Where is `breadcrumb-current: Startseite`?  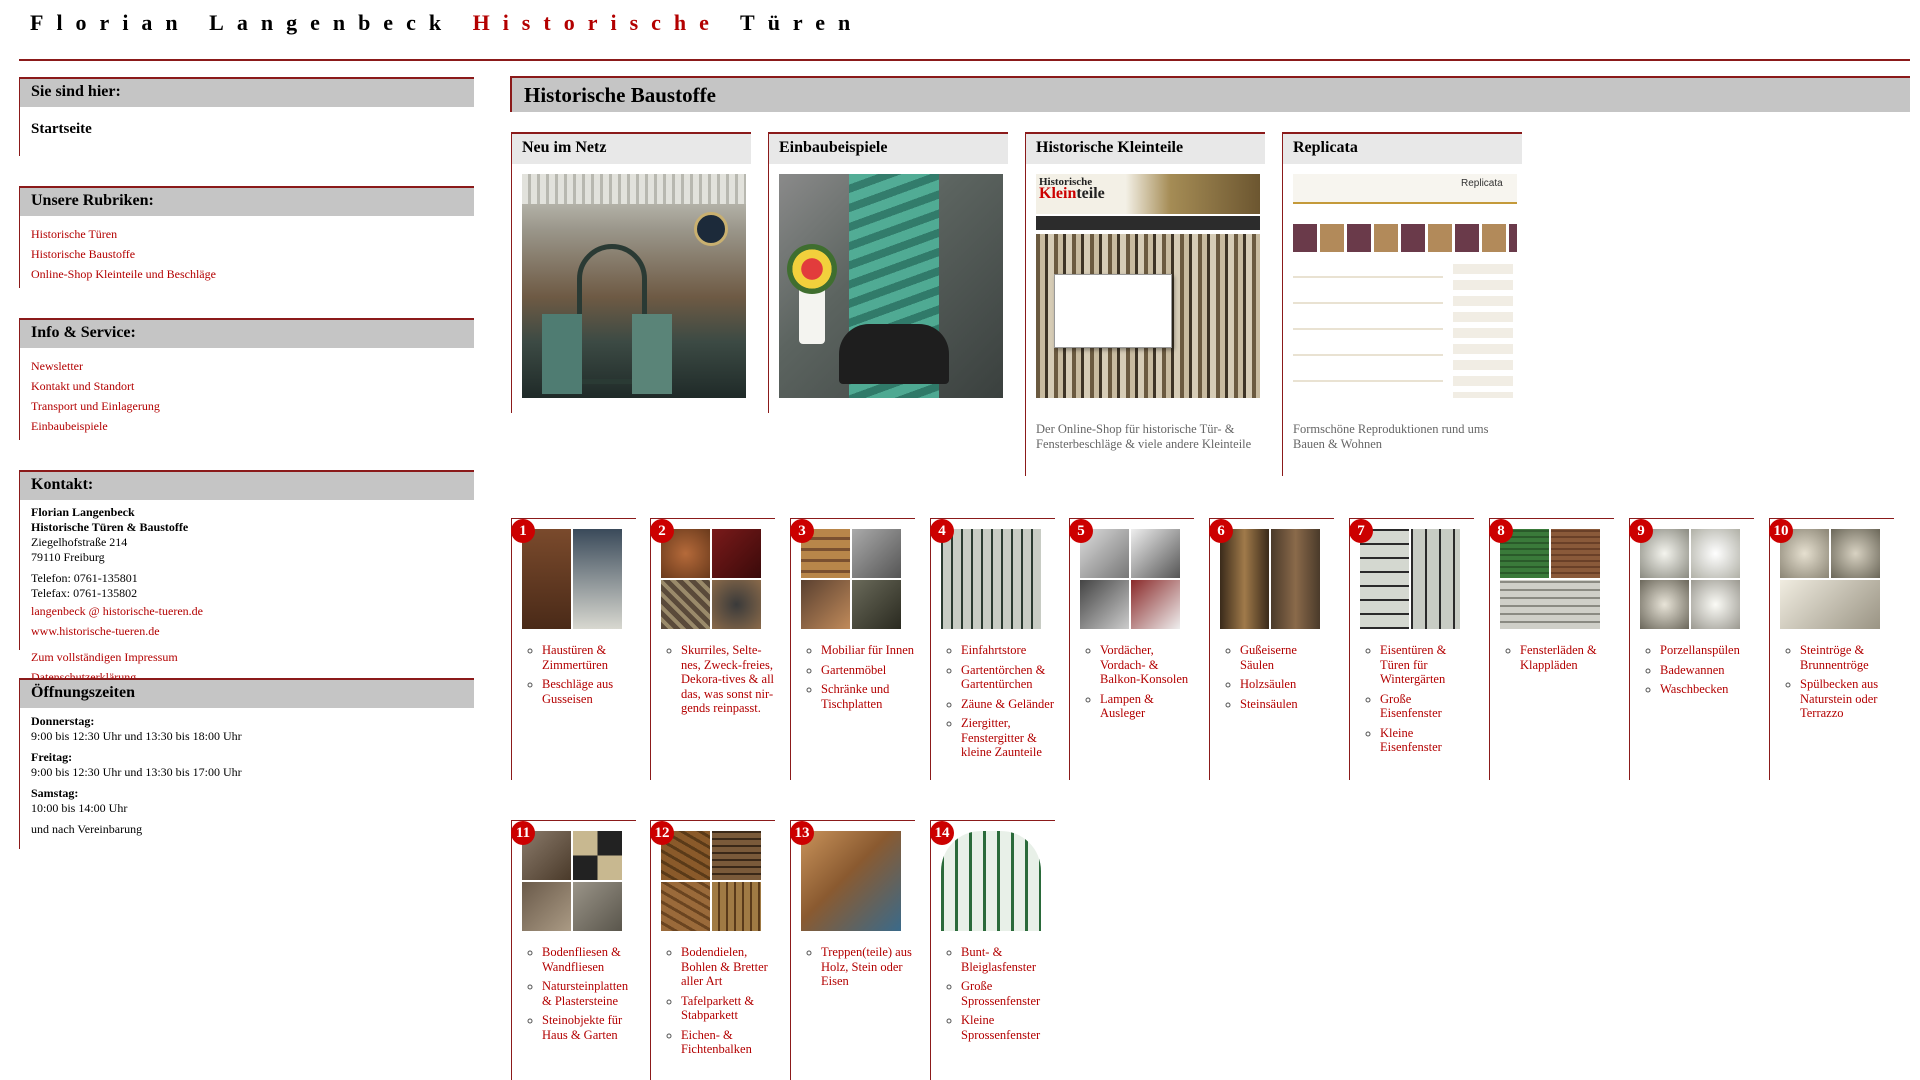
breadcrumb-current: Startseite is located at coordinates (61, 129).